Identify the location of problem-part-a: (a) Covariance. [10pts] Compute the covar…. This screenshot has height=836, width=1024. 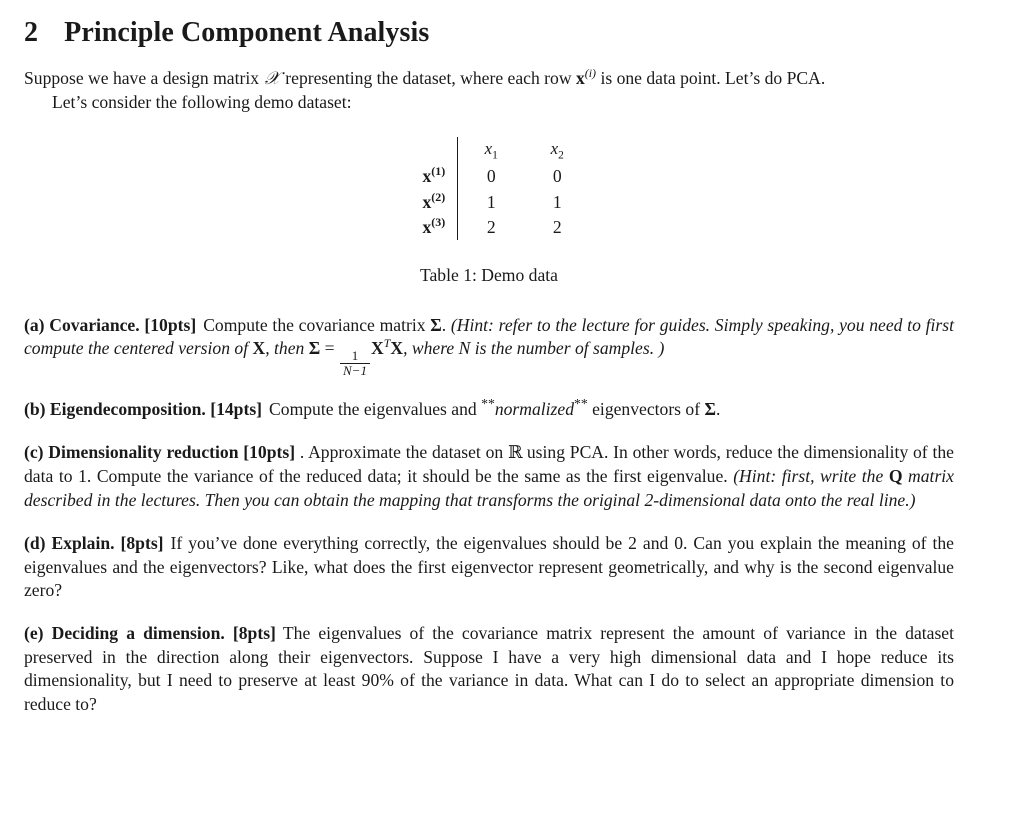
(489, 346).